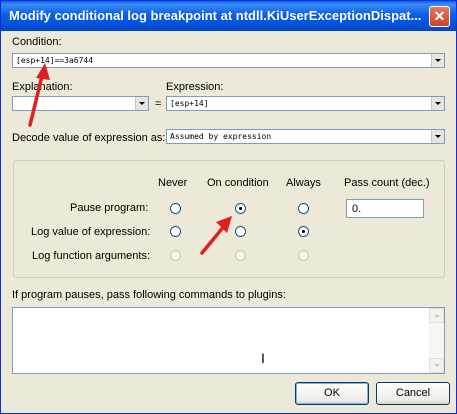 This screenshot has height=414, width=457. What do you see at coordinates (303, 255) in the screenshot?
I see `log-args-always-radio` at bounding box center [303, 255].